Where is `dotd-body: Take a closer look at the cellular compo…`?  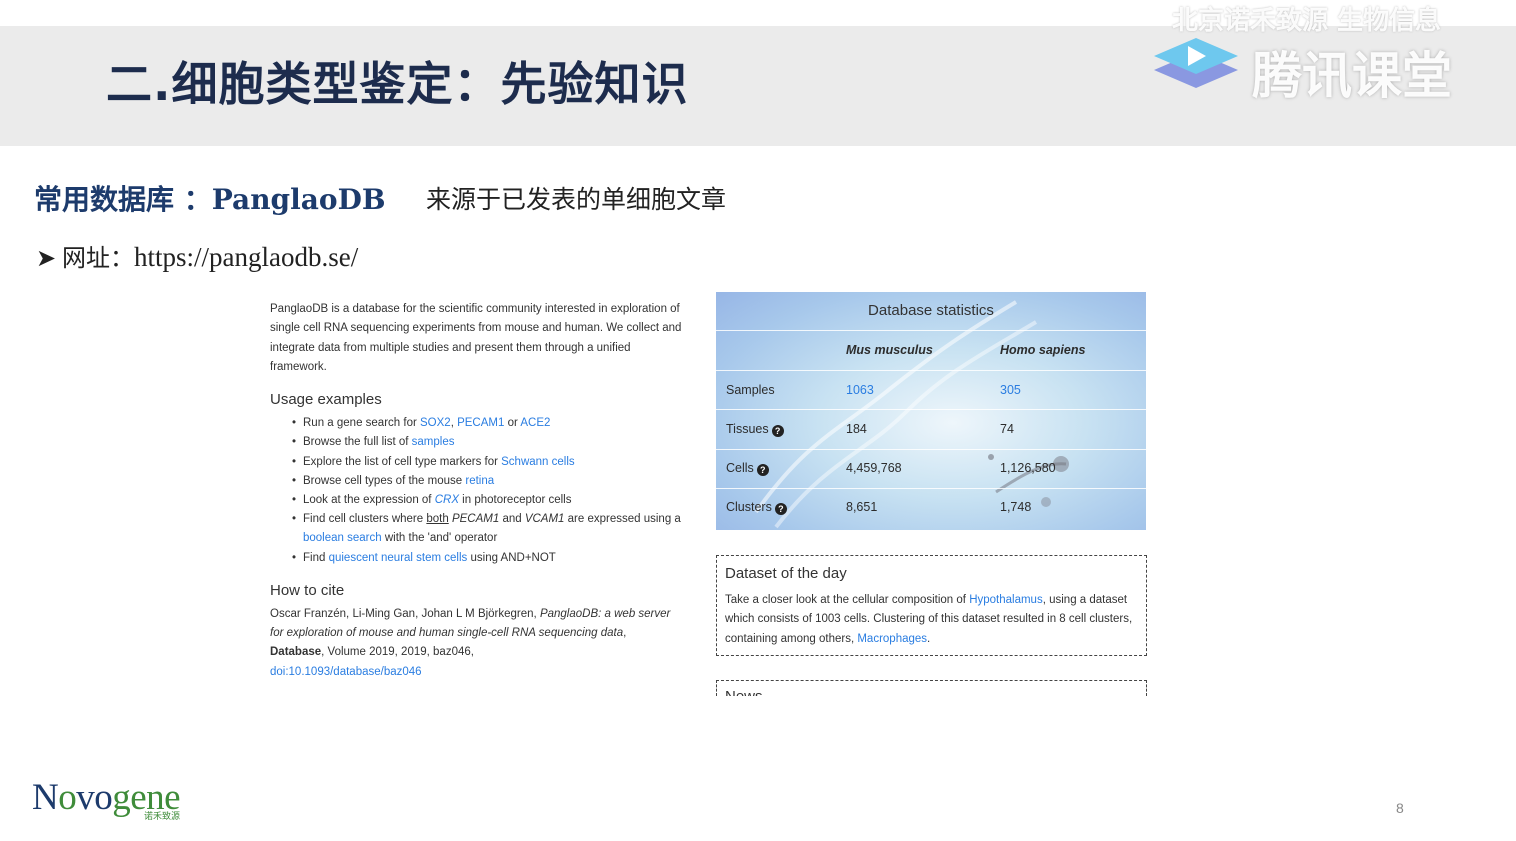
dotd-body: Take a closer look at the cellular compo… is located at coordinates (932, 620).